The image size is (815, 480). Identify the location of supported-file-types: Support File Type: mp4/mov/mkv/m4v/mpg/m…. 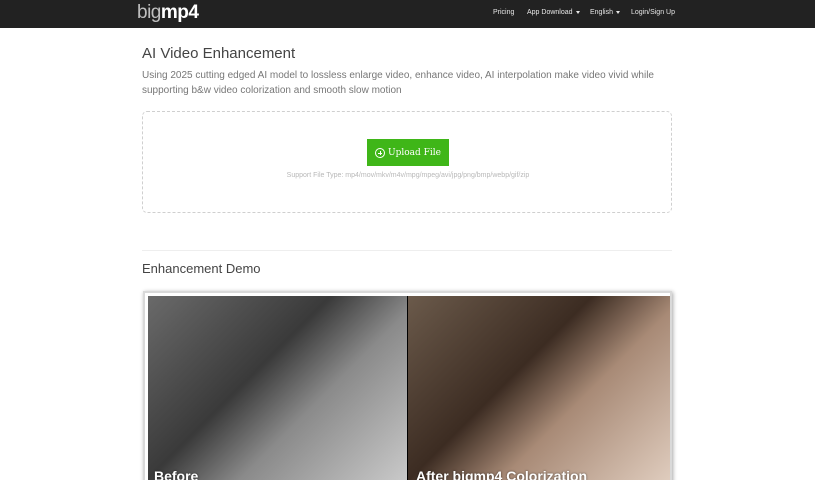
(408, 175).